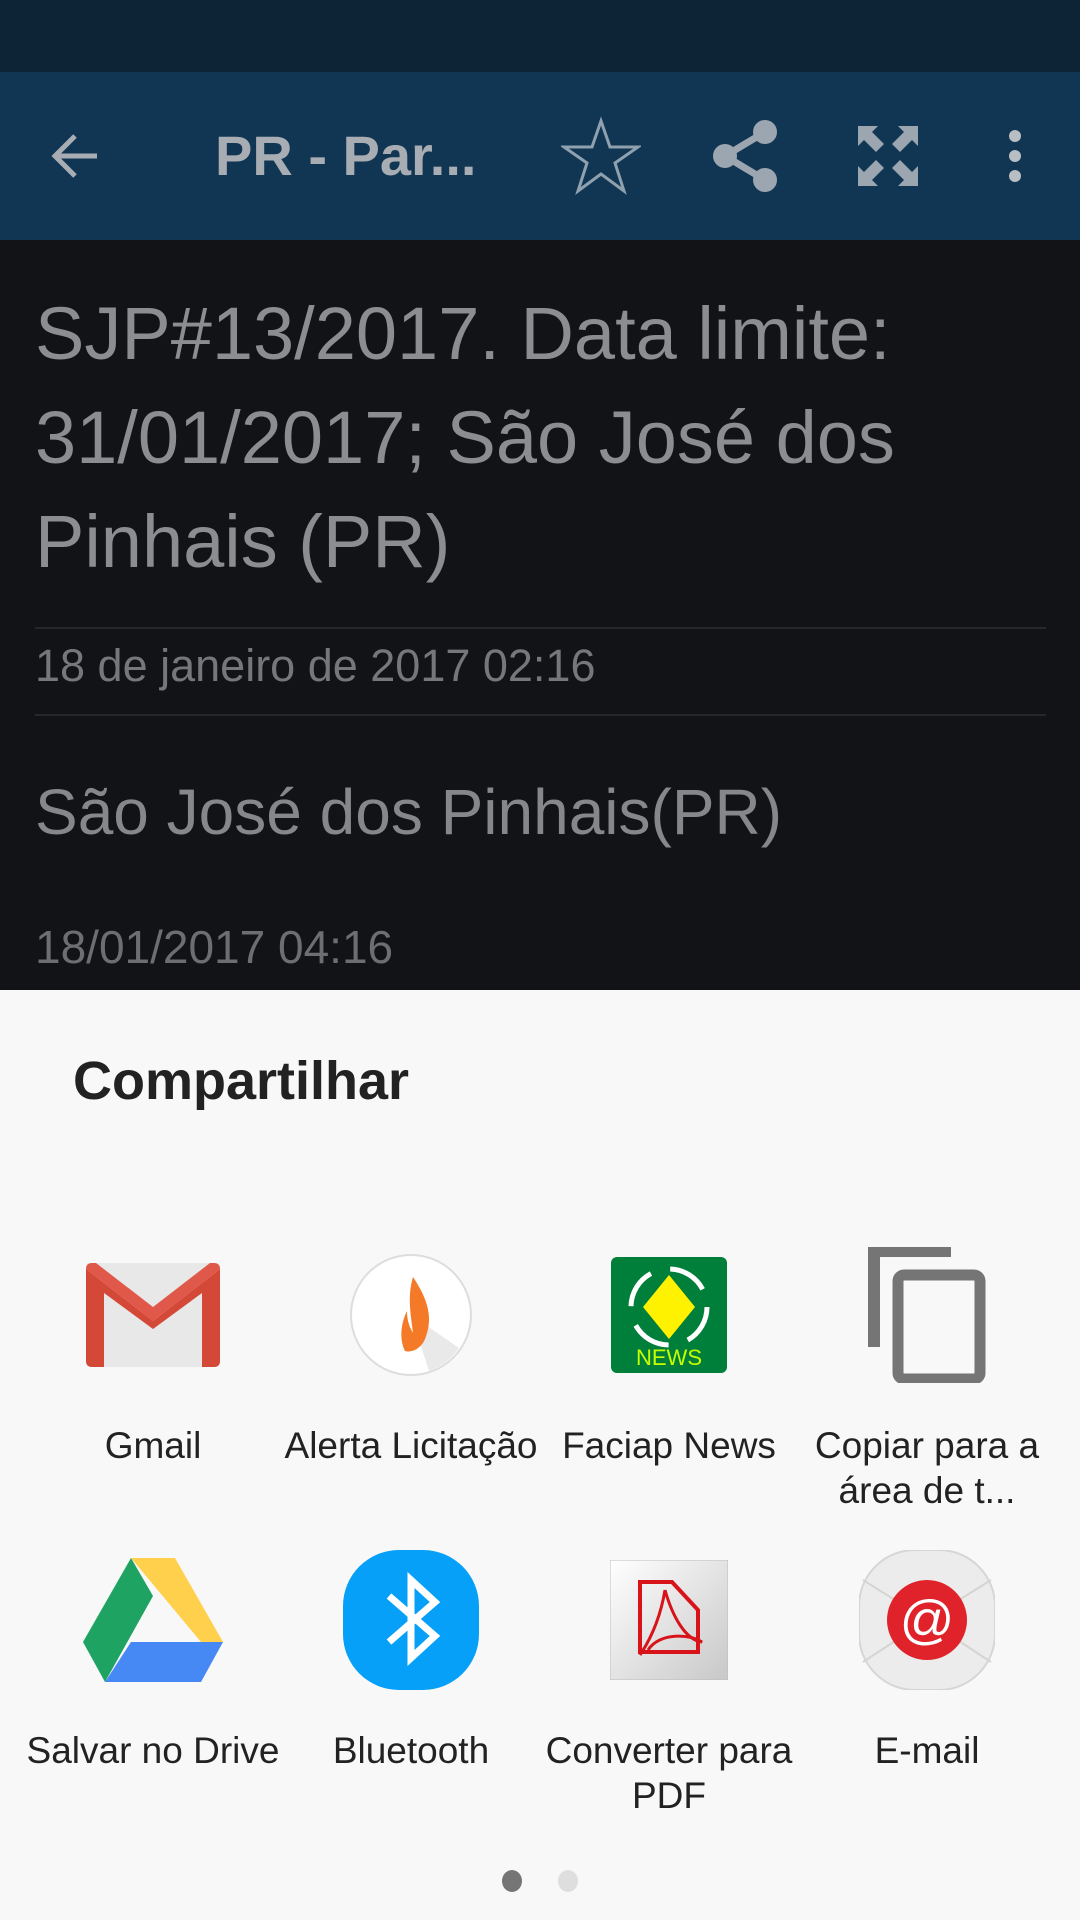 The width and height of the screenshot is (1080, 1920). I want to click on share-target-alerta-licitacao: Alerta Licitação, so click(411, 1356).